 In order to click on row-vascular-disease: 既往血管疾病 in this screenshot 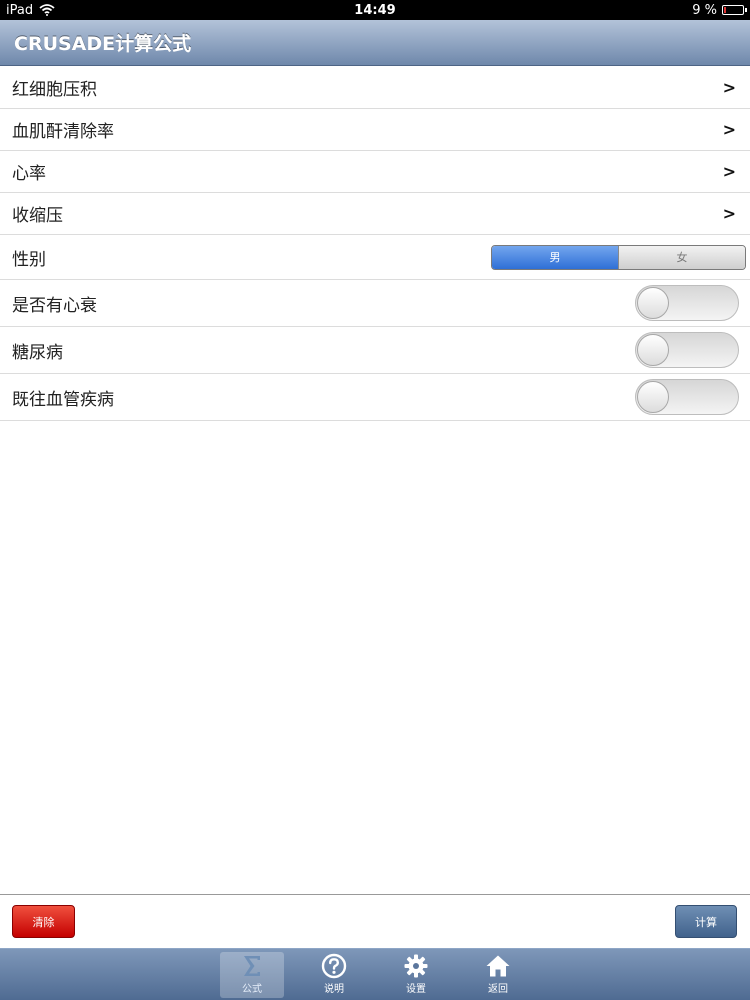, I will do `click(375, 397)`.